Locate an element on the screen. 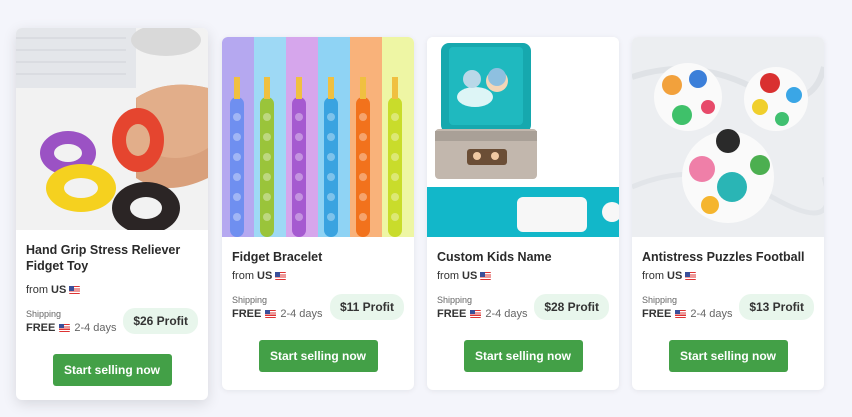  product-title: Fidget Bracelet is located at coordinates (318, 258).